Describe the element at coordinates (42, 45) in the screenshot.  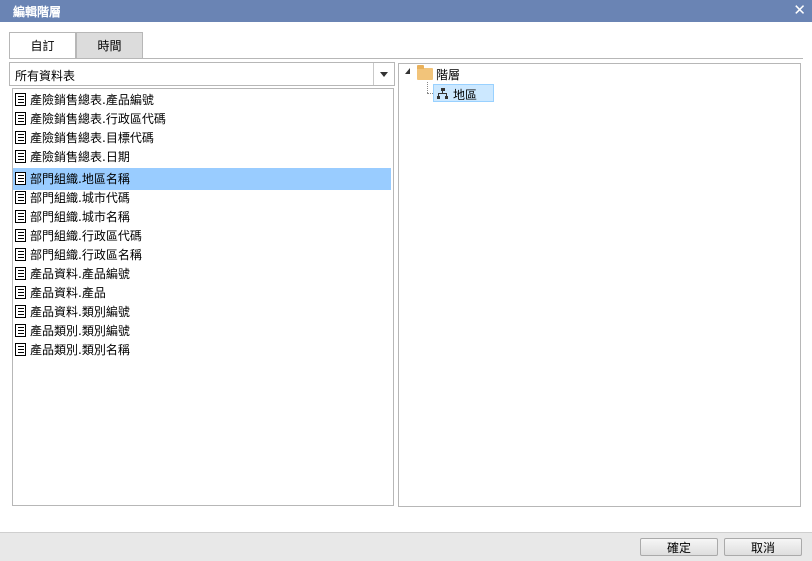
I see `tab-custom: 自訂` at that location.